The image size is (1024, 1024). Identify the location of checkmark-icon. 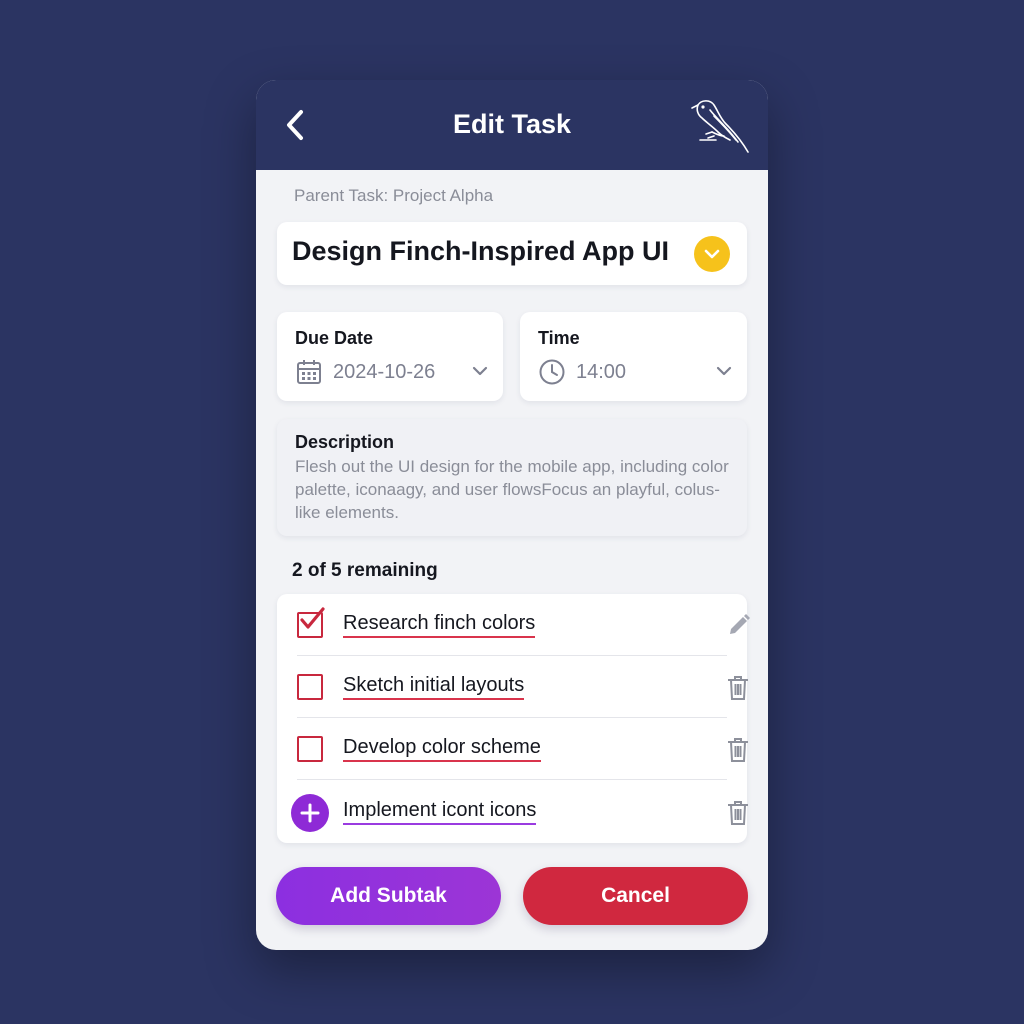
(312, 618).